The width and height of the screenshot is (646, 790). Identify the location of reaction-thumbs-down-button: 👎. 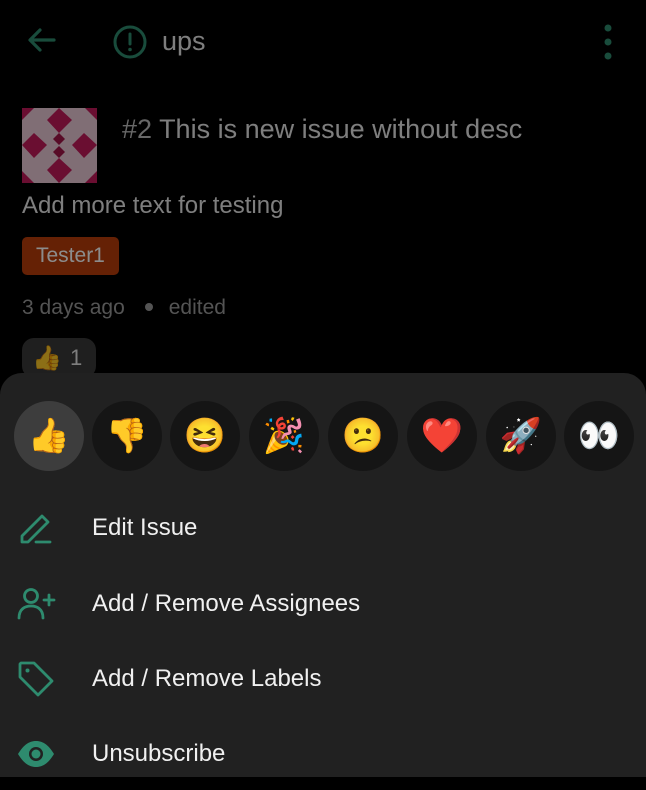
(127, 436).